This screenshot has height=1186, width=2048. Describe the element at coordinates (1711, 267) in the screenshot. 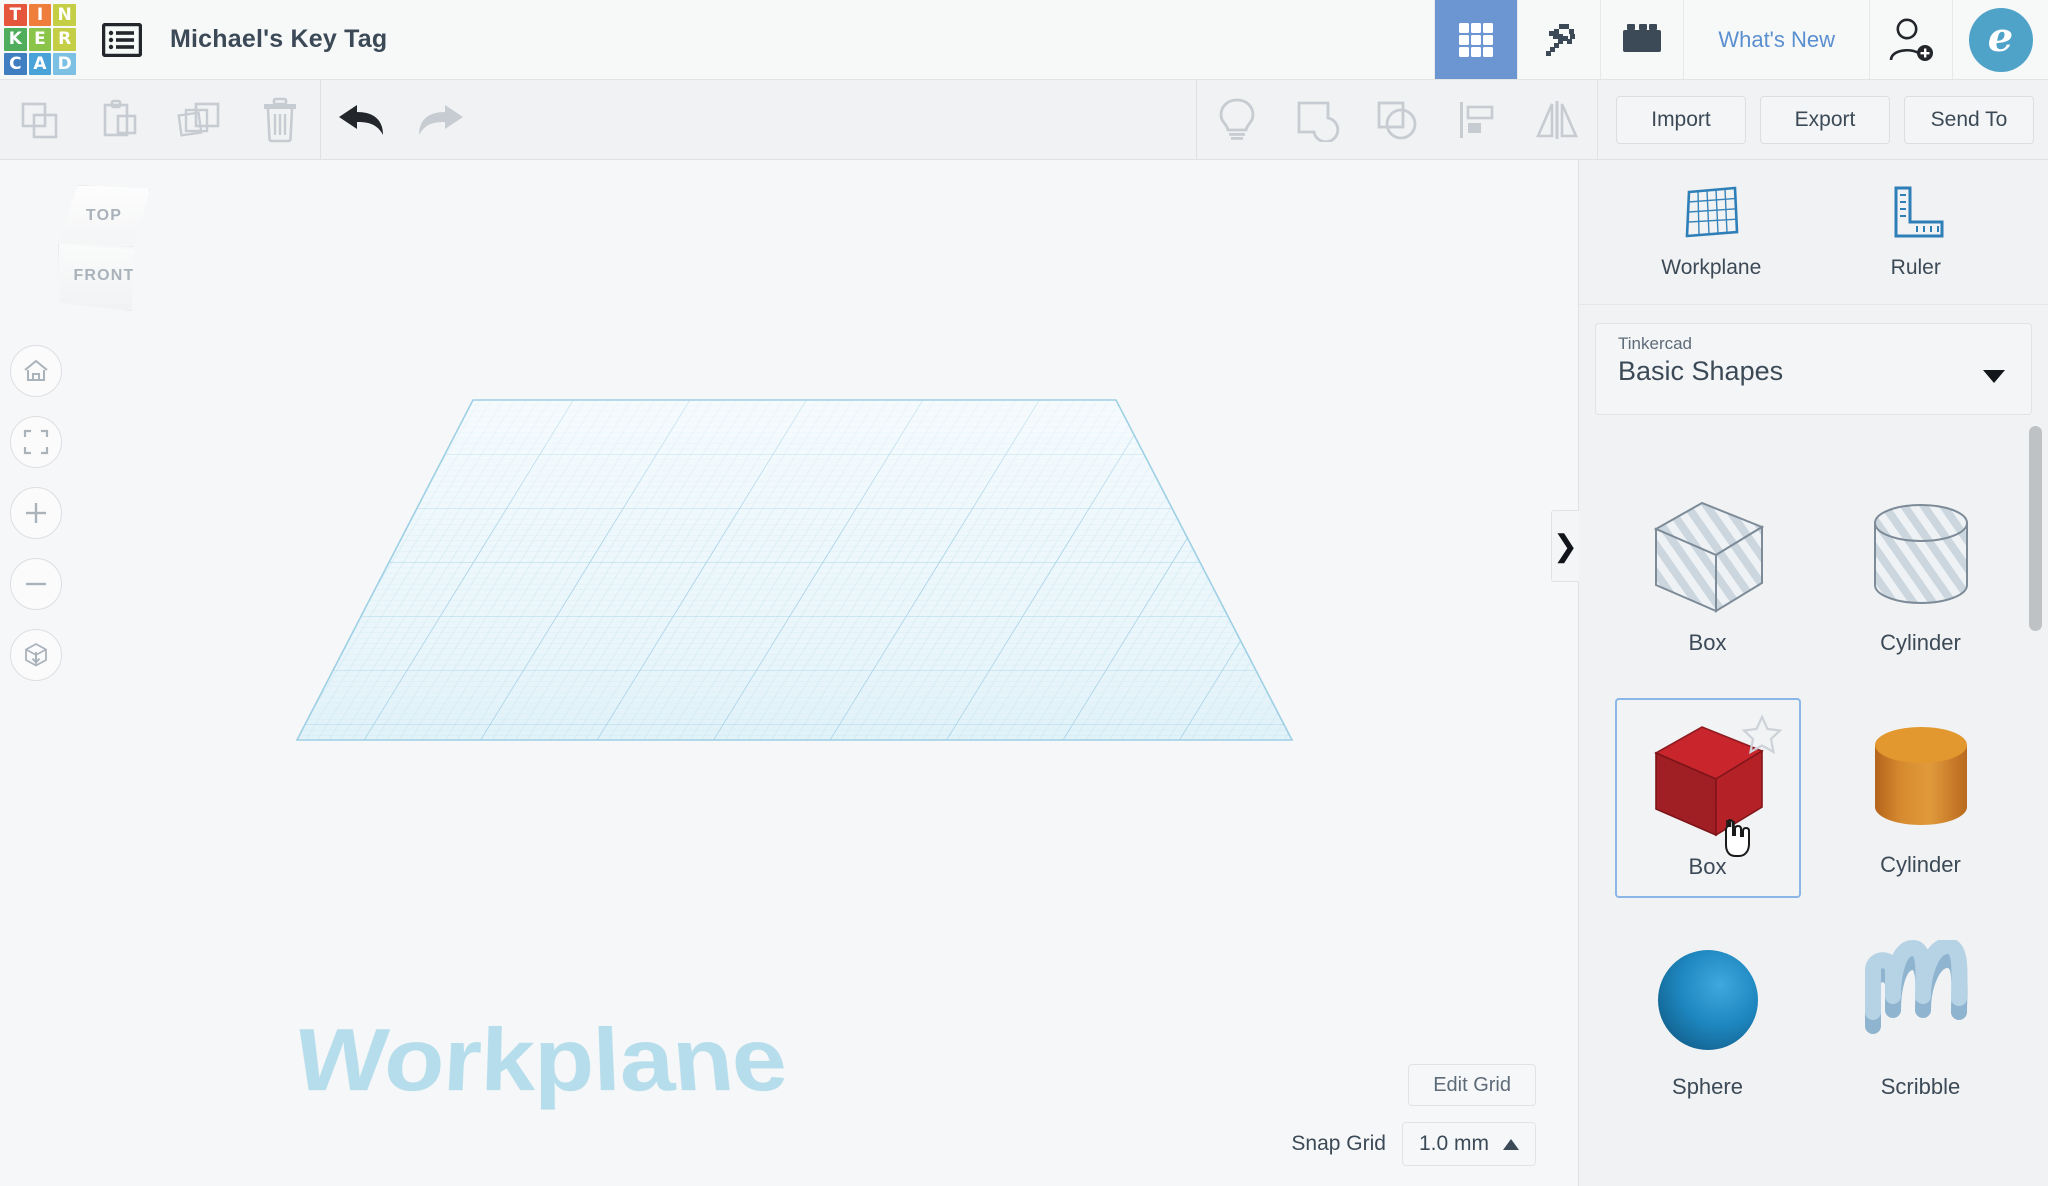

I see `workplane-tool-label: Workplane` at that location.